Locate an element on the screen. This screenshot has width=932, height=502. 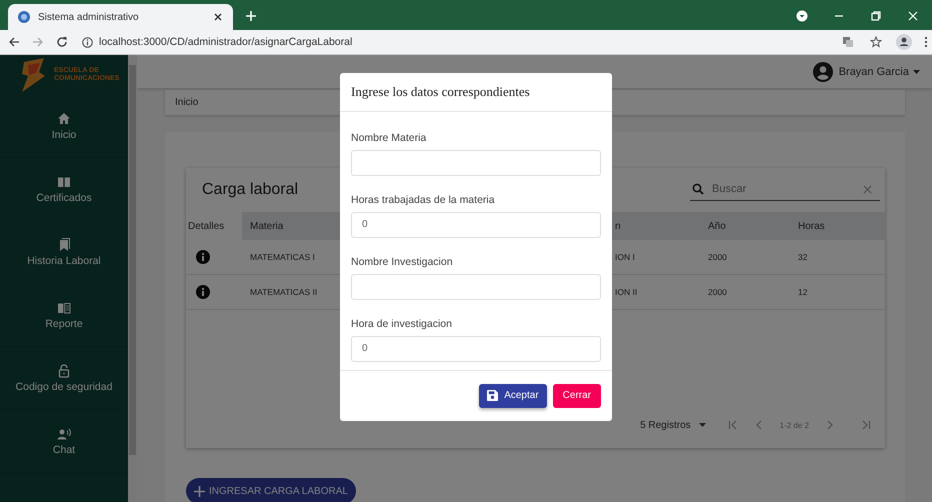
plus-icon is located at coordinates (199, 491).